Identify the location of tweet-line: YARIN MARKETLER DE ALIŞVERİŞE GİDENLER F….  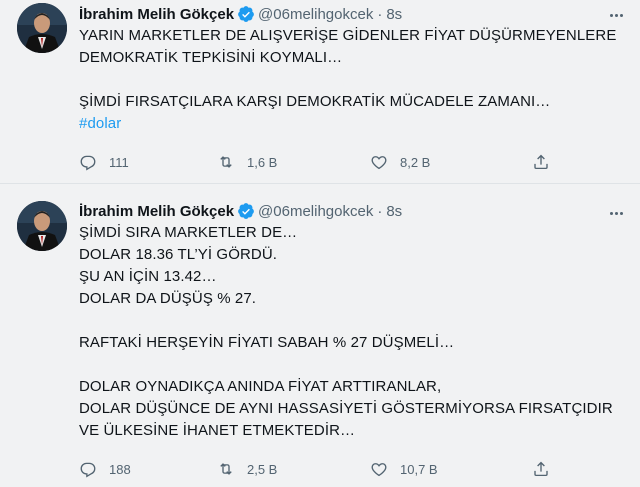
(348, 35).